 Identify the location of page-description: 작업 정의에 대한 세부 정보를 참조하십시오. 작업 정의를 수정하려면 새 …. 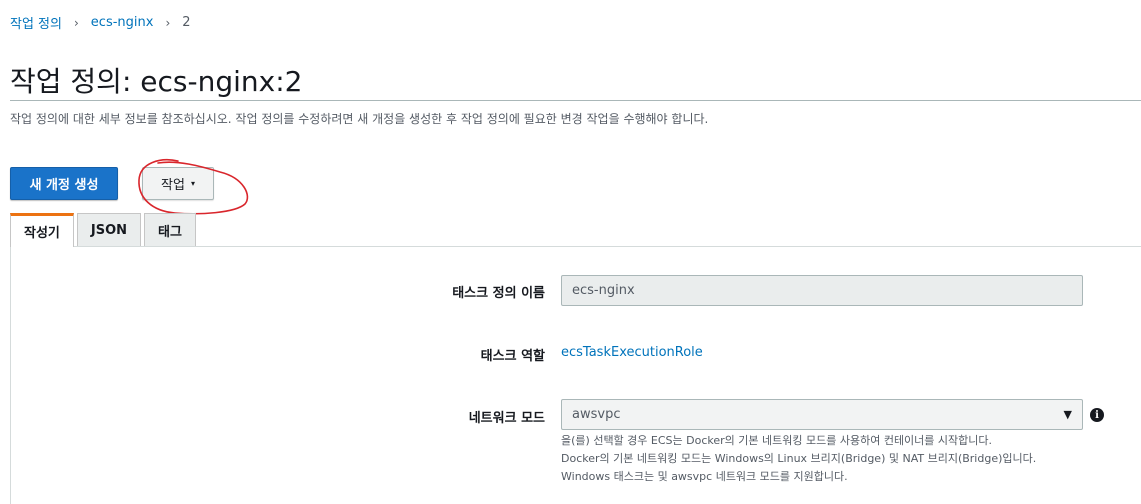
(359, 119).